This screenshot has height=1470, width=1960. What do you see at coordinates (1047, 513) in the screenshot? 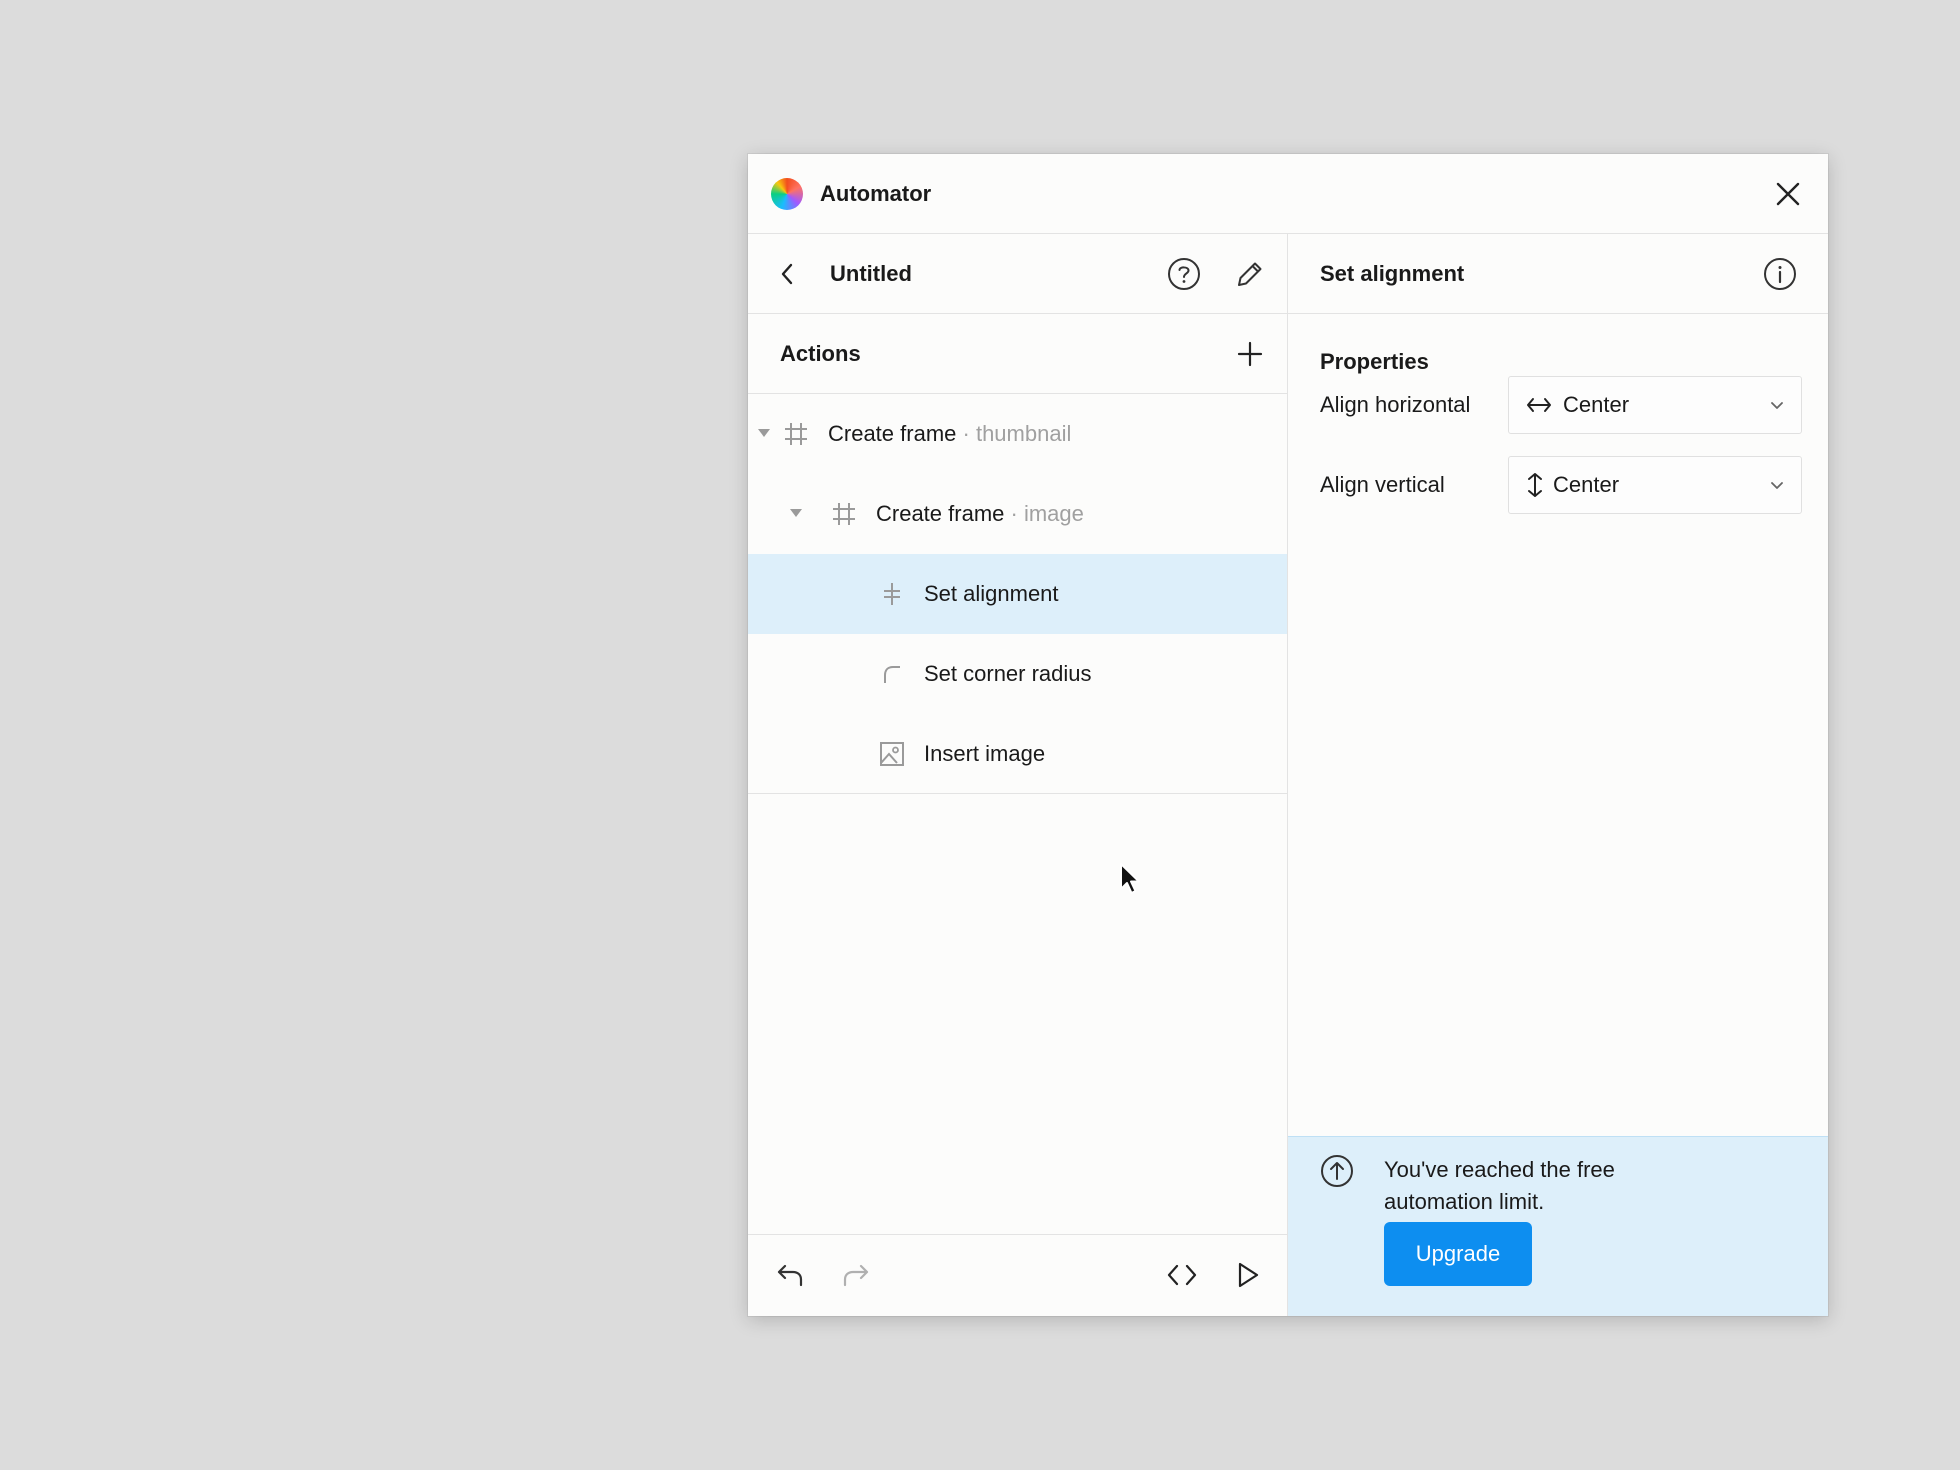
I see `tree-item-sublabel: · image` at bounding box center [1047, 513].